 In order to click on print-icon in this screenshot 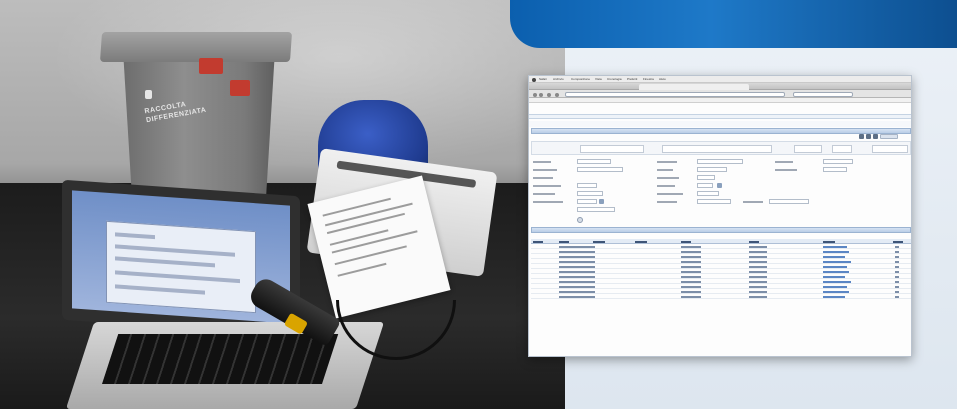, I will do `click(861, 136)`.